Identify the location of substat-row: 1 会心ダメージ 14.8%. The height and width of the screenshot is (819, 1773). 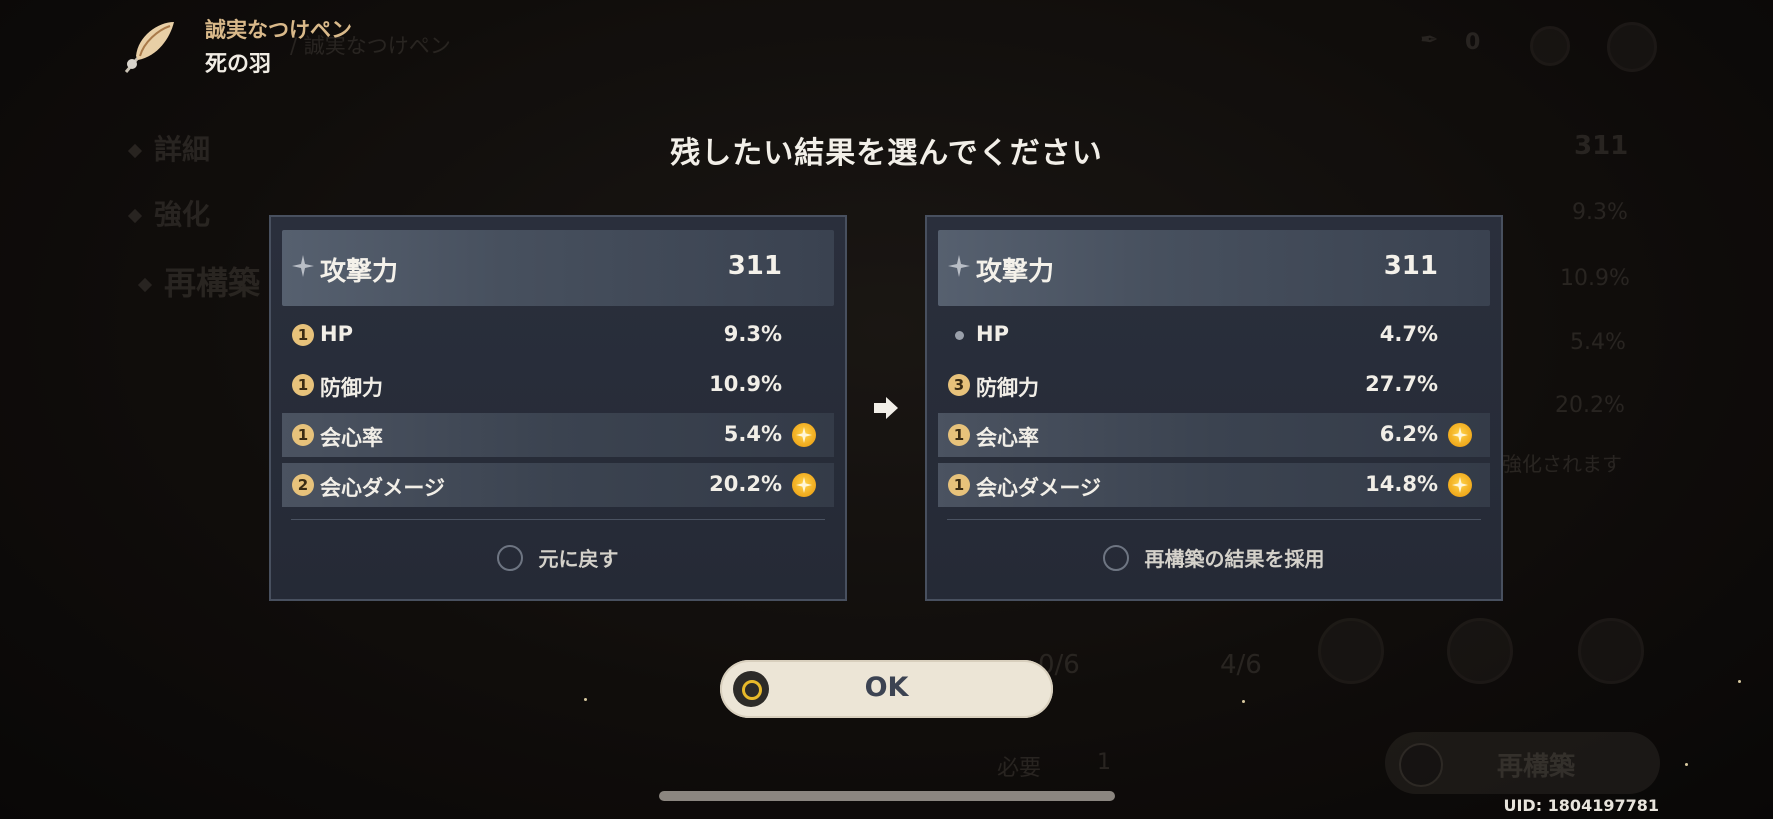
(1214, 485).